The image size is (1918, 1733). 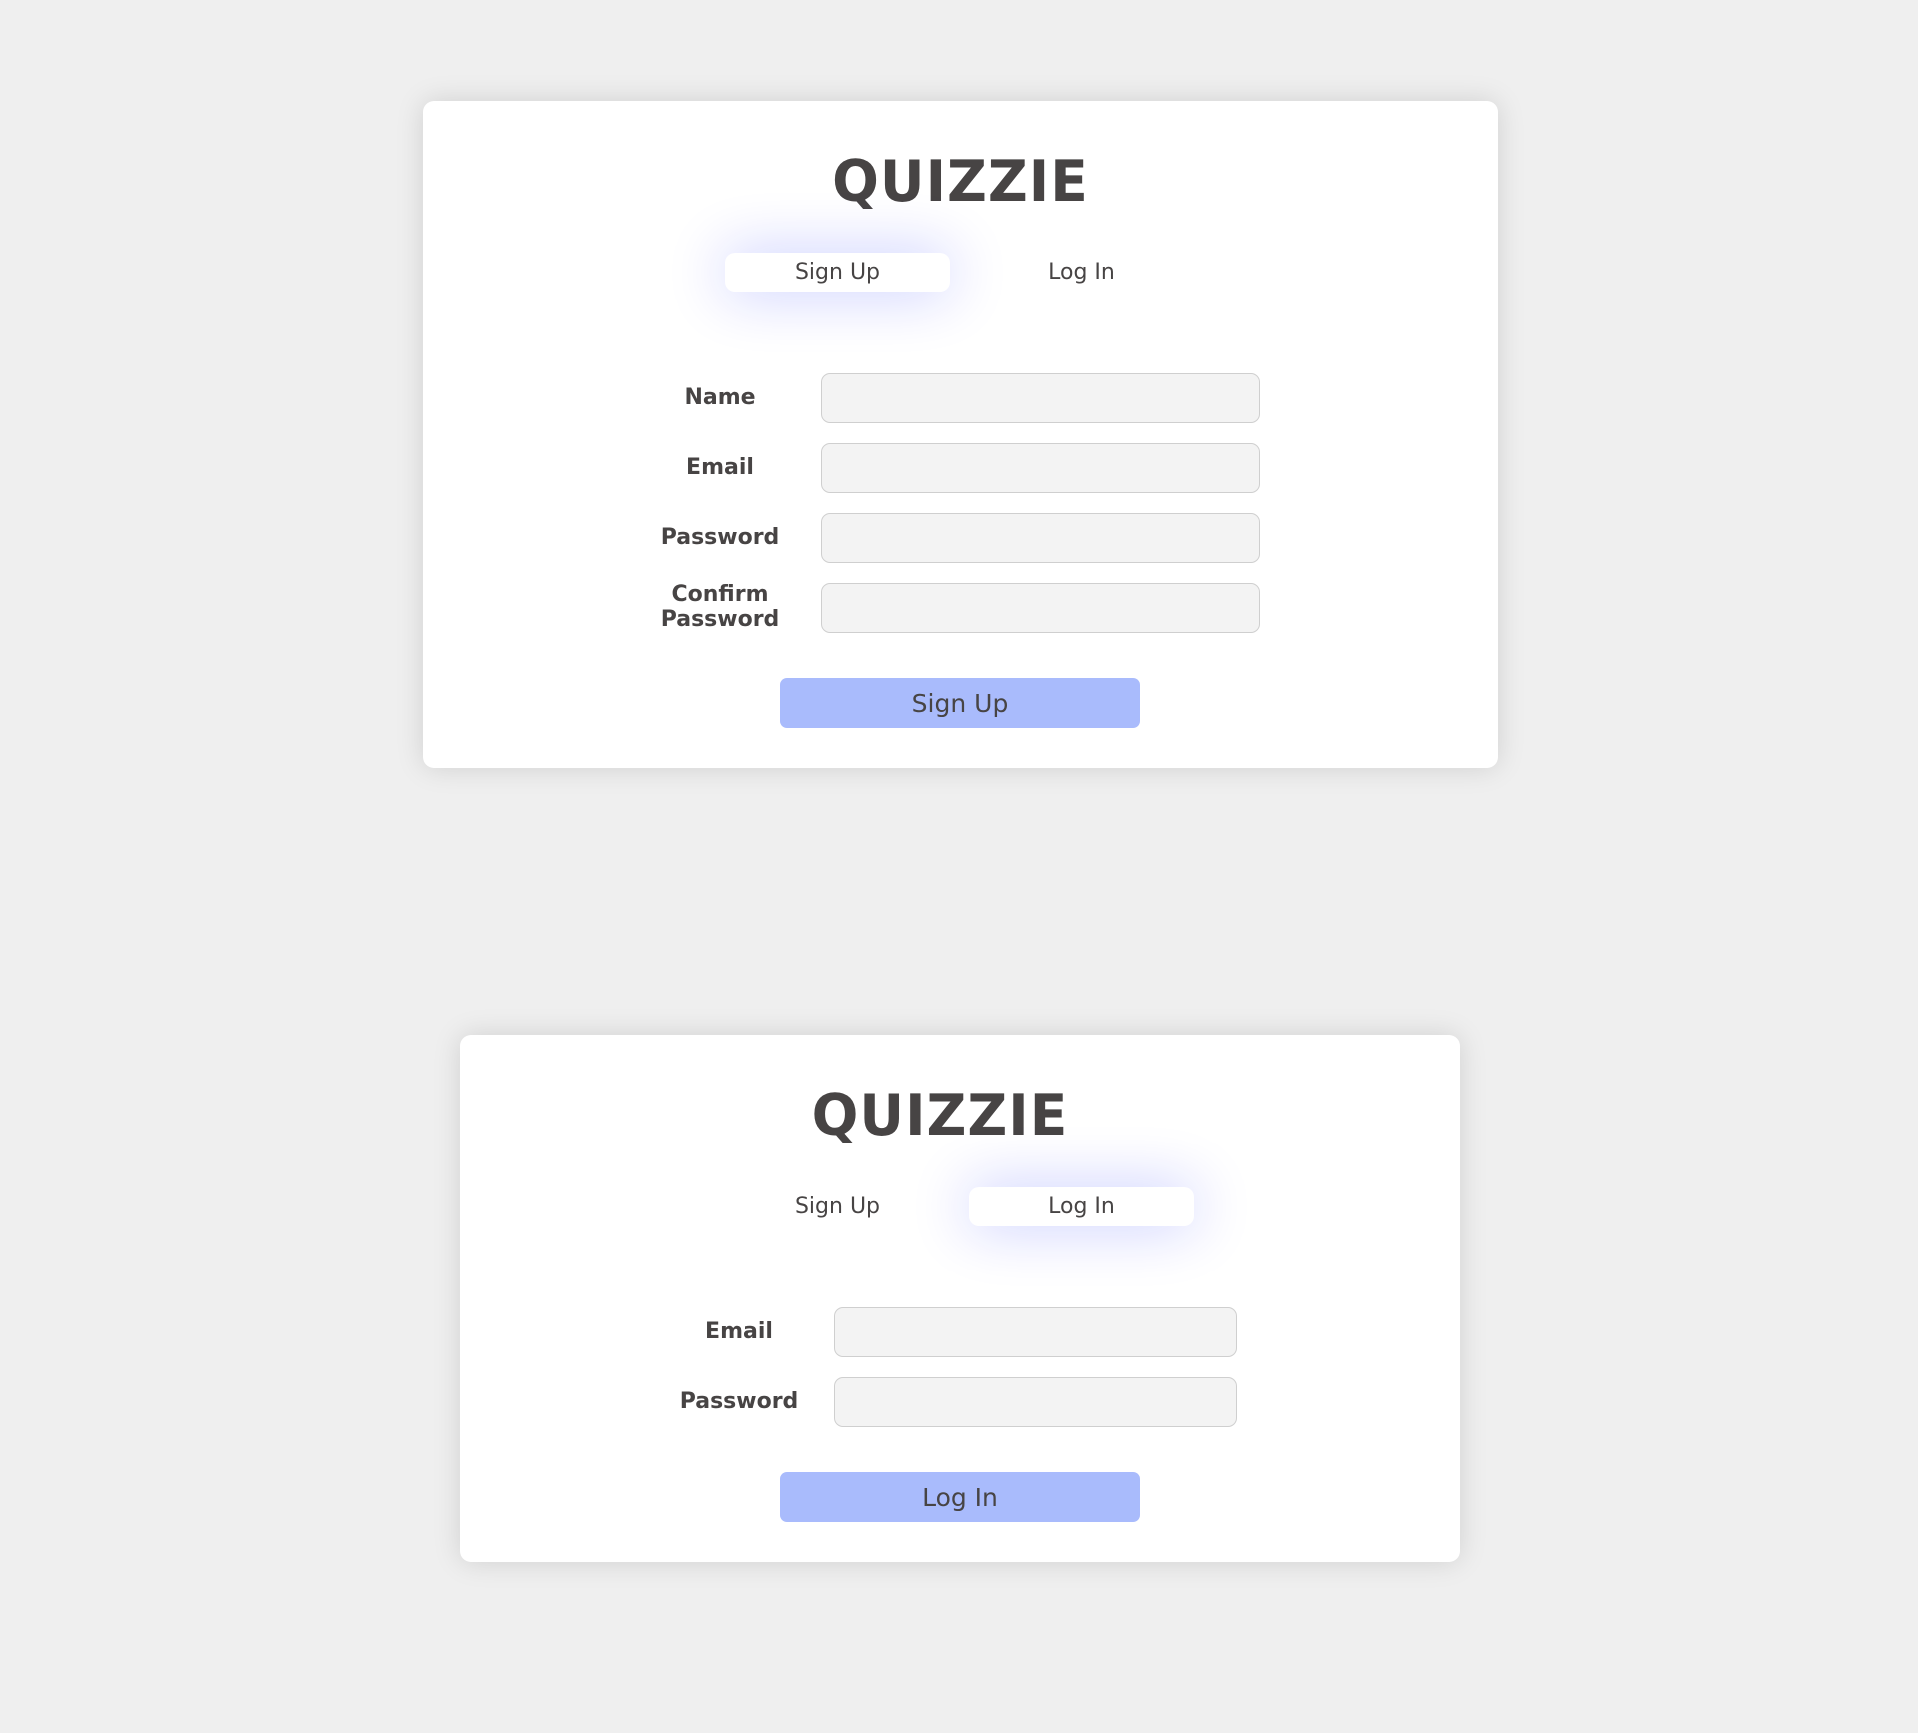 What do you see at coordinates (1040, 398) in the screenshot?
I see `name-input` at bounding box center [1040, 398].